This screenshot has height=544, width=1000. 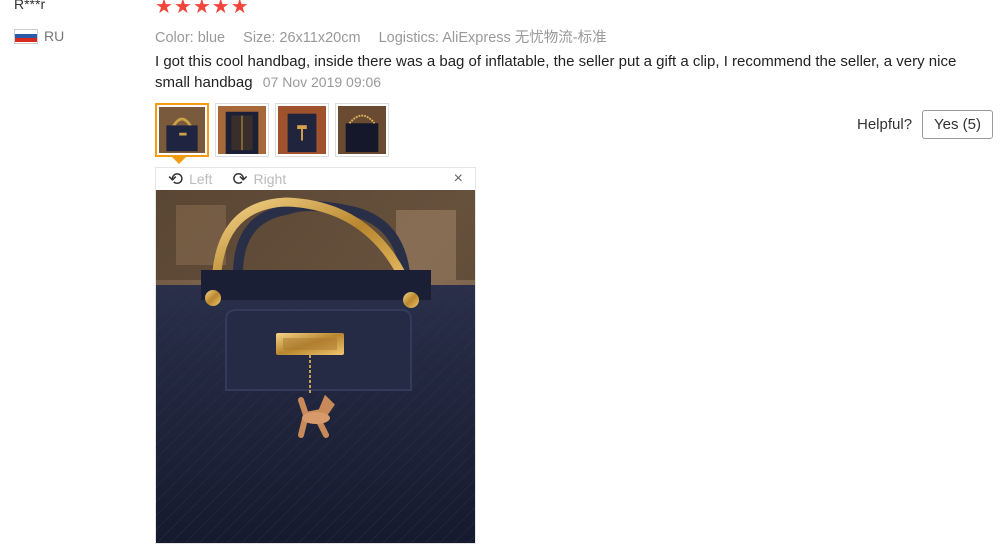 I want to click on handbag-inside-thumb-image, so click(x=242, y=130).